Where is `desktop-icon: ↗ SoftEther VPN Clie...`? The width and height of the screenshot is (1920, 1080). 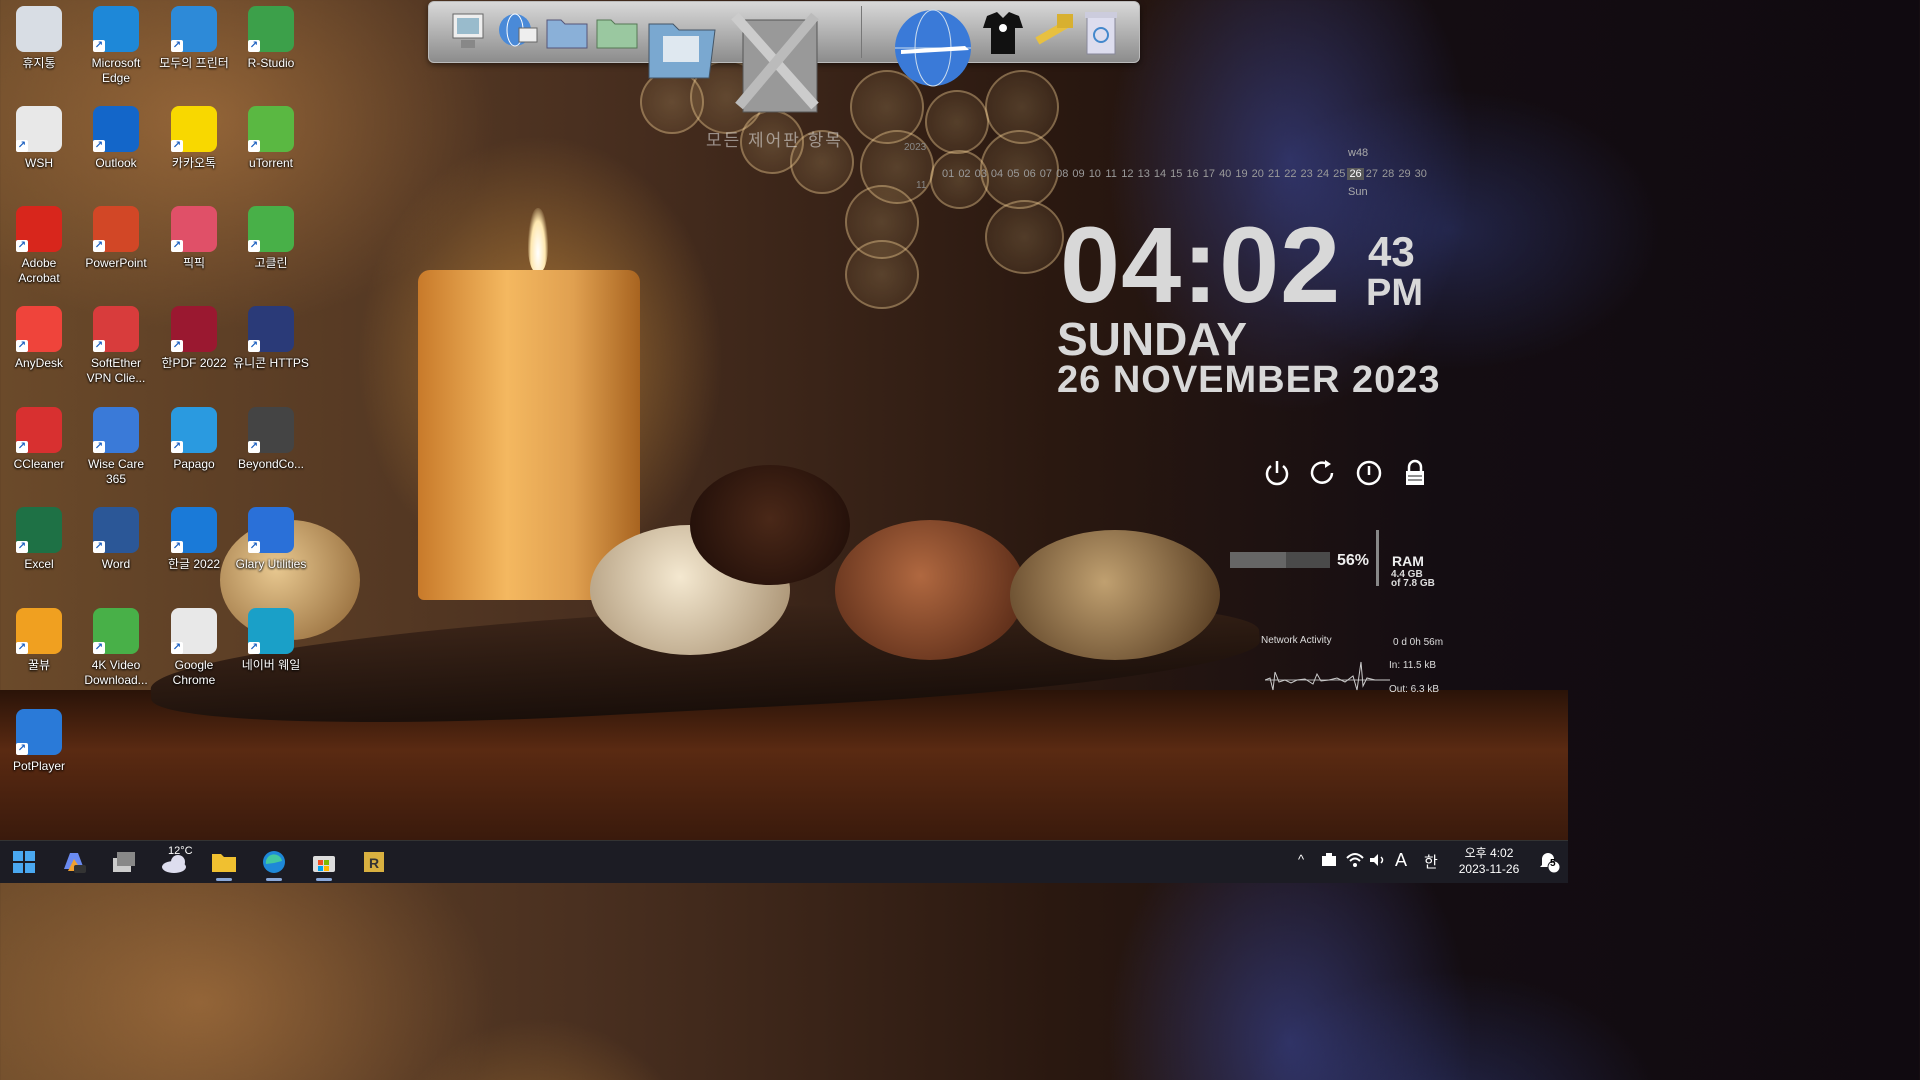
desktop-icon: ↗ SoftEther VPN Clie... is located at coordinates (116, 346).